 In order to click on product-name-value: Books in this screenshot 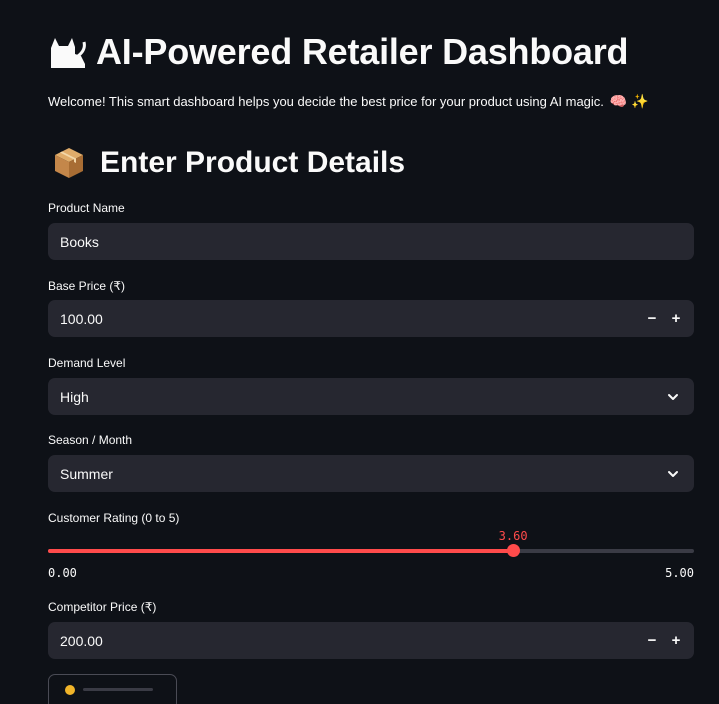, I will do `click(79, 241)`.